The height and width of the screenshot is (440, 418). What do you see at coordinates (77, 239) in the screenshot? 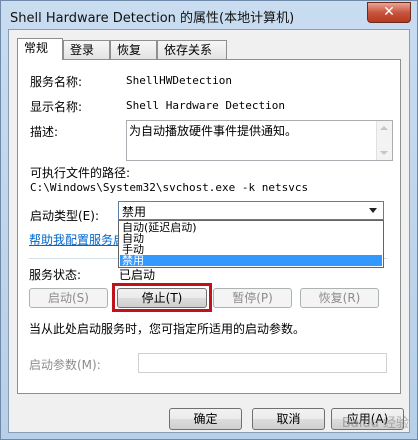
I see `help-configure-link: 帮助我配置服务启` at bounding box center [77, 239].